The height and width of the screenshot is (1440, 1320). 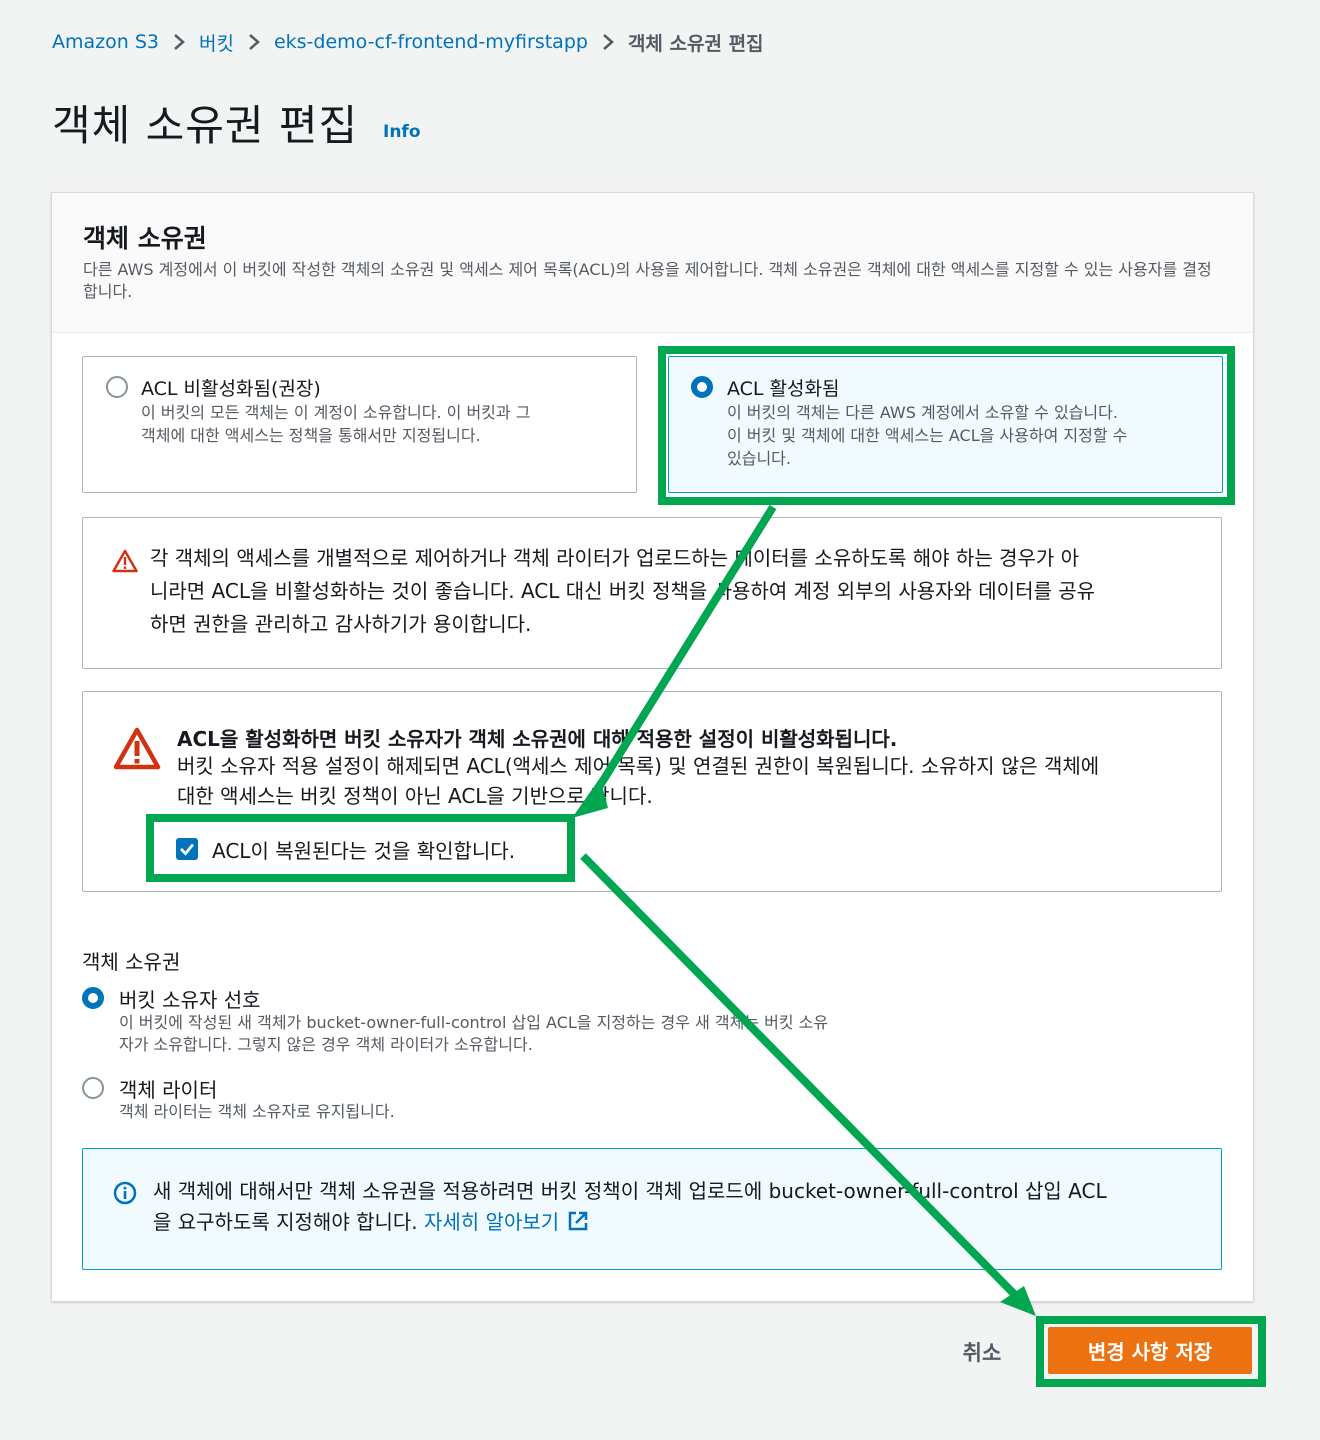 I want to click on highlight-save-button, so click(x=1151, y=1351).